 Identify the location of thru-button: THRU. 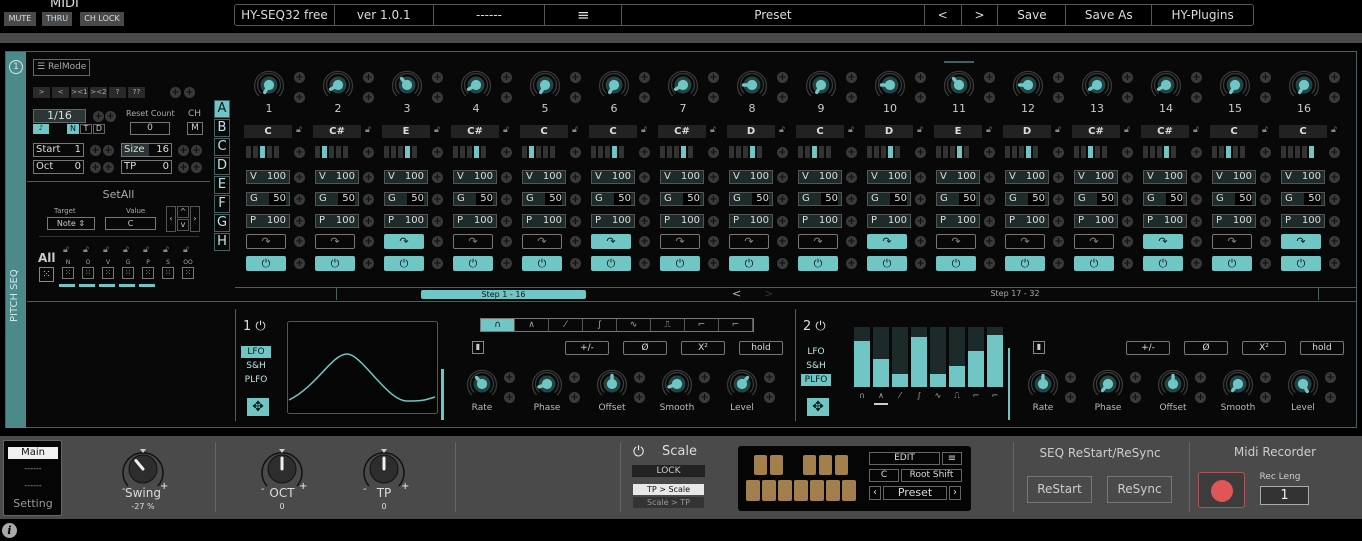
(57, 19).